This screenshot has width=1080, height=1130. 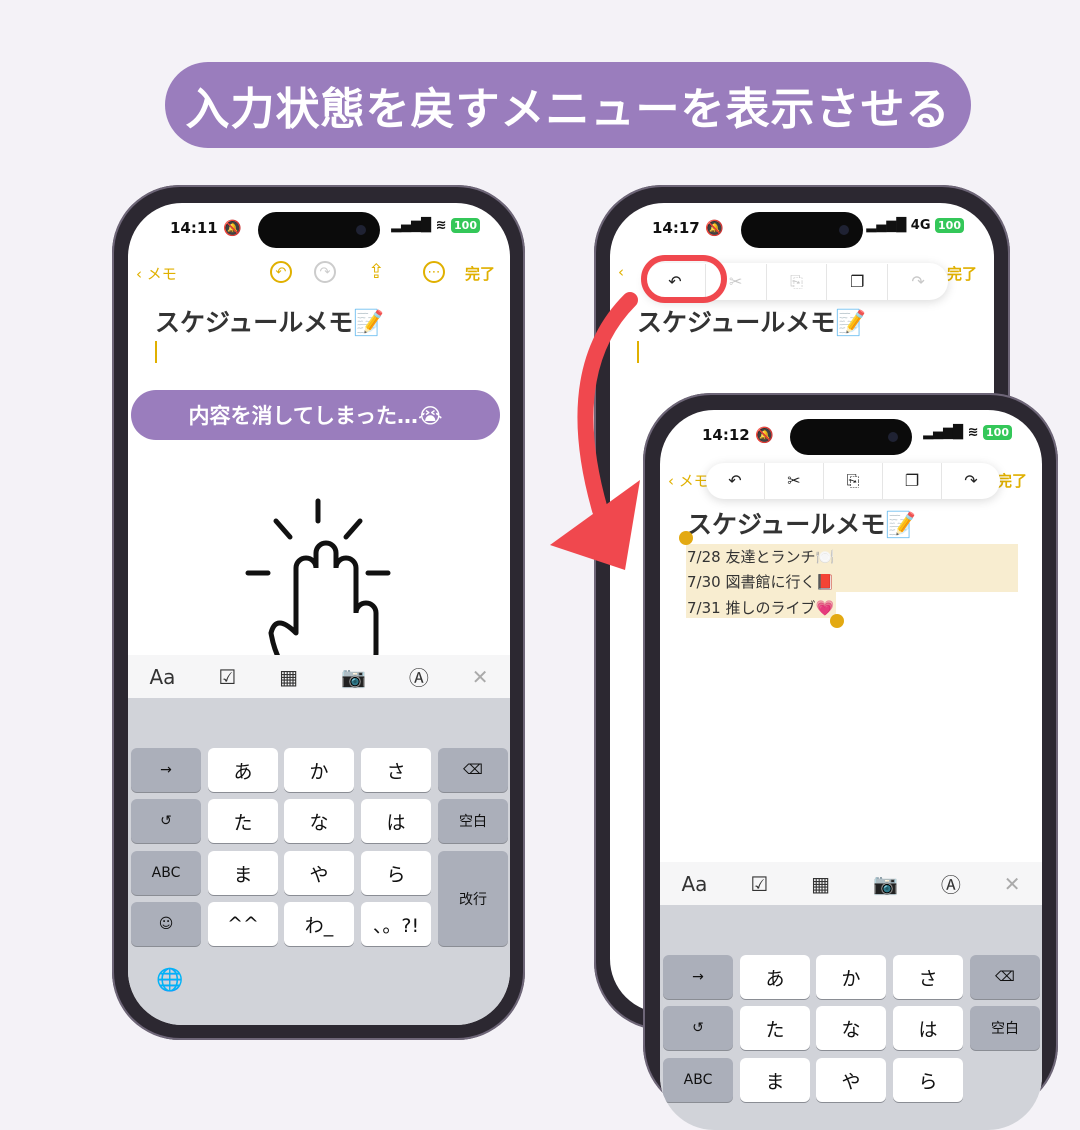 I want to click on callout-bubble: 内容を消してしまった…😭, so click(x=315, y=415).